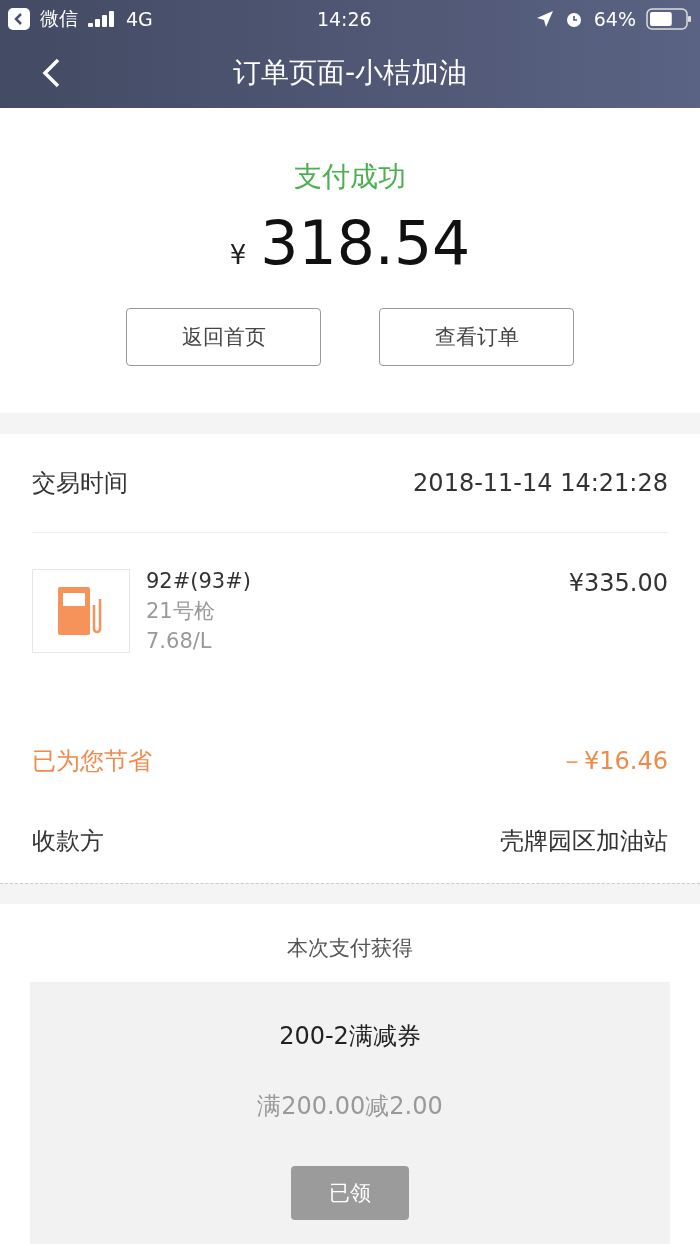  Describe the element at coordinates (350, 948) in the screenshot. I see `reward-title: 本次支付获得` at that location.